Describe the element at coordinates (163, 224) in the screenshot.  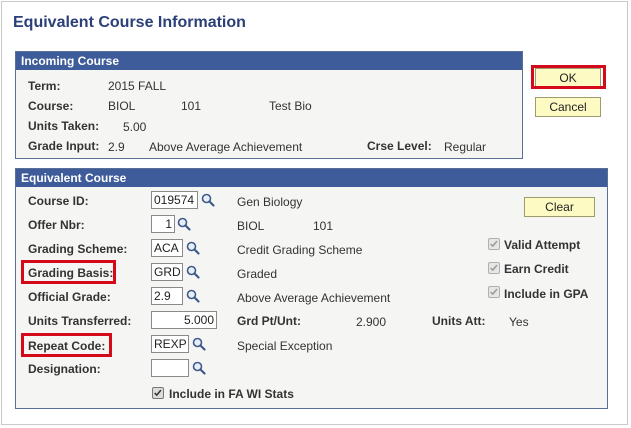
I see `offer-nbr-input: 1` at that location.